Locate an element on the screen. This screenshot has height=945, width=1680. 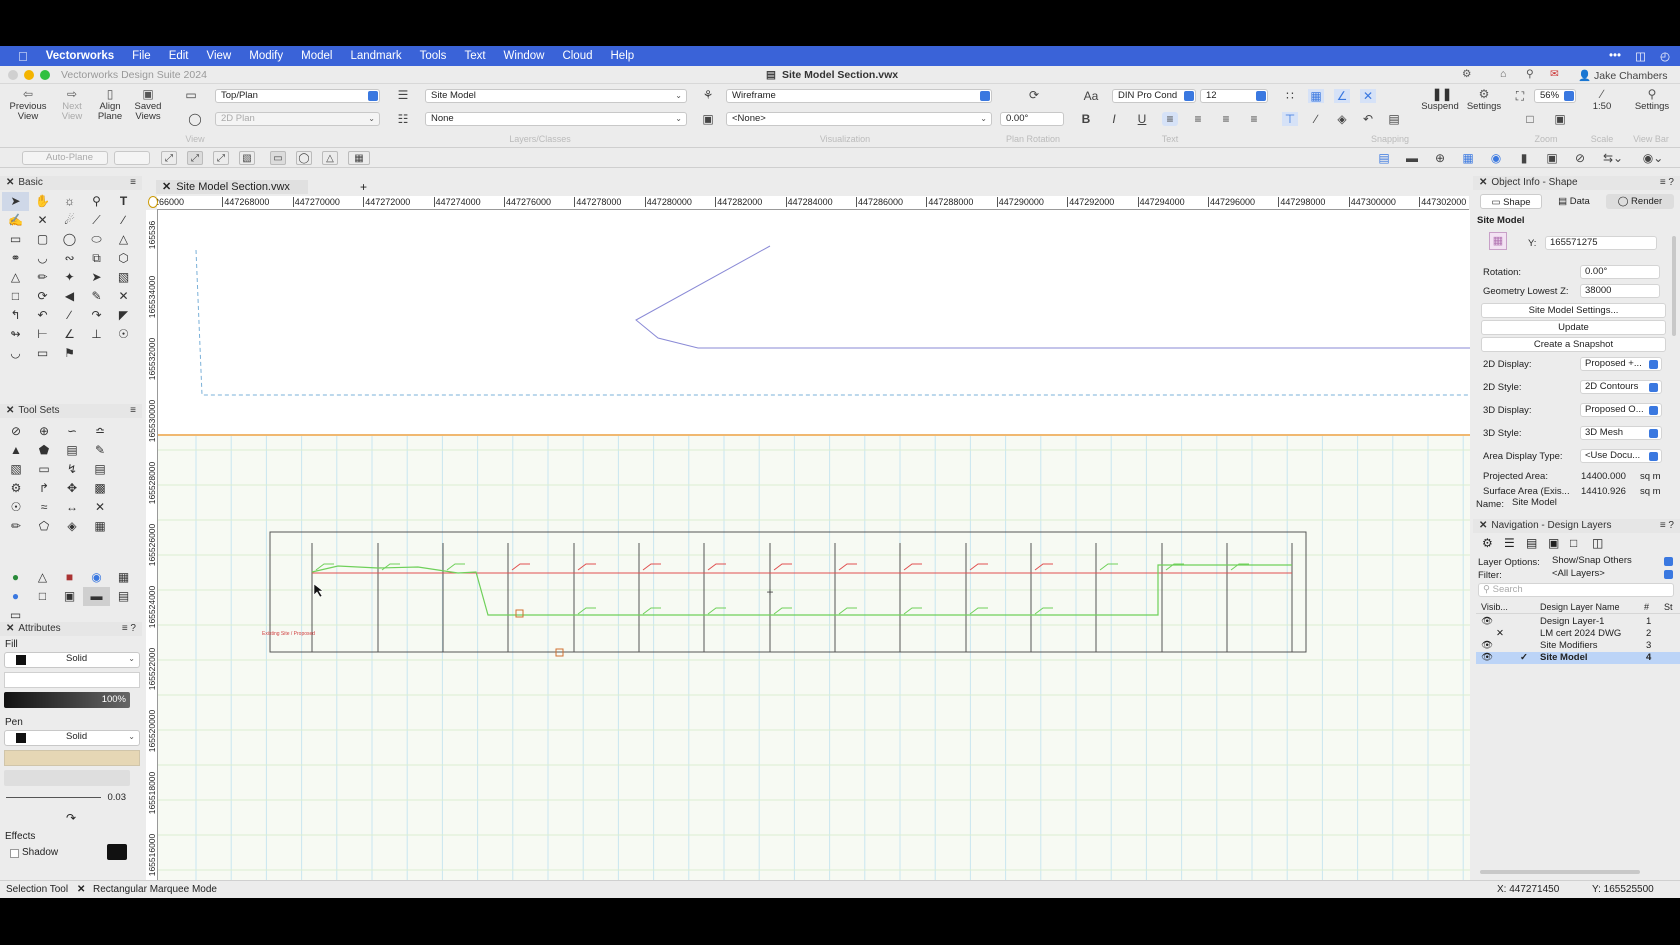
menu-model: Model is located at coordinates (316, 56).